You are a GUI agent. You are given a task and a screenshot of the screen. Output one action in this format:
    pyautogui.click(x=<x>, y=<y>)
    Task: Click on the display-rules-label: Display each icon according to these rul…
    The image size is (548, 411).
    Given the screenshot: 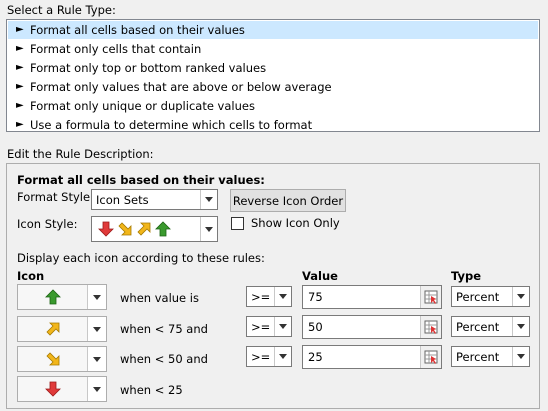 What is the action you would take?
    pyautogui.click(x=141, y=258)
    